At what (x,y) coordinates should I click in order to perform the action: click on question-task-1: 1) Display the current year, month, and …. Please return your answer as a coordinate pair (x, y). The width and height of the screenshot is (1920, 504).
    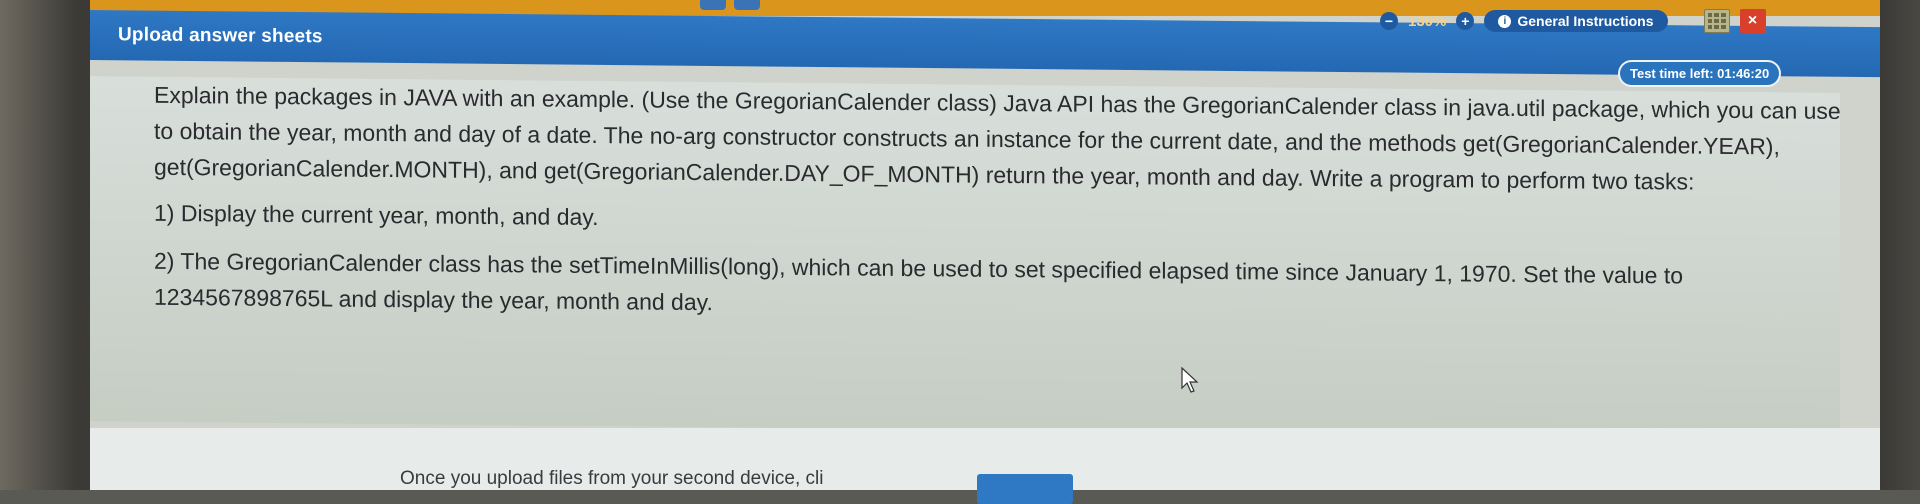
    Looking at the image, I should click on (376, 215).